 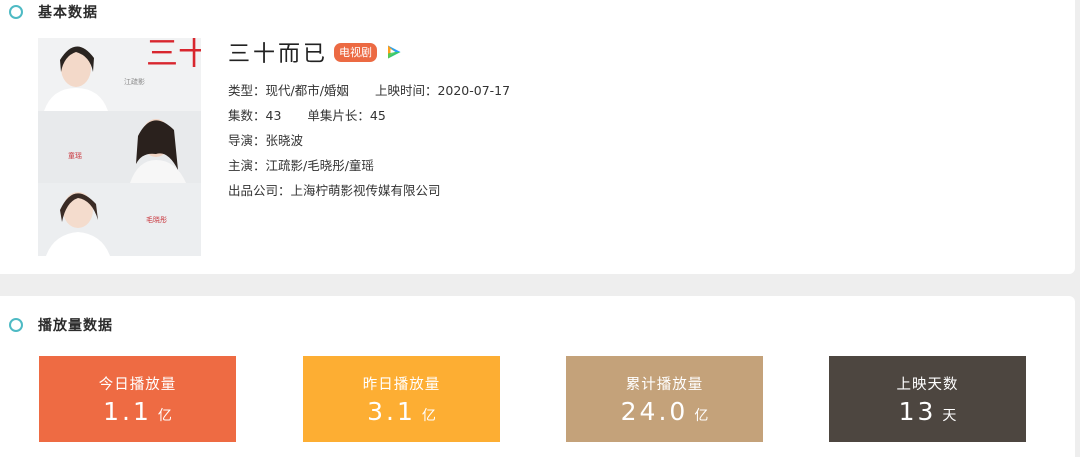 What do you see at coordinates (156, 219) in the screenshot?
I see `poster-name-3: 毛晓彤` at bounding box center [156, 219].